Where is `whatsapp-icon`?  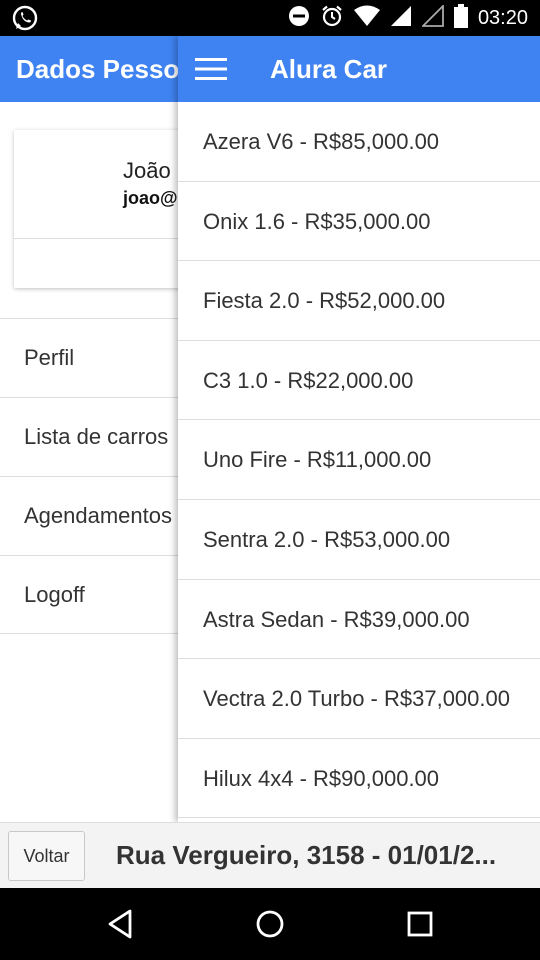
whatsapp-icon is located at coordinates (25, 20).